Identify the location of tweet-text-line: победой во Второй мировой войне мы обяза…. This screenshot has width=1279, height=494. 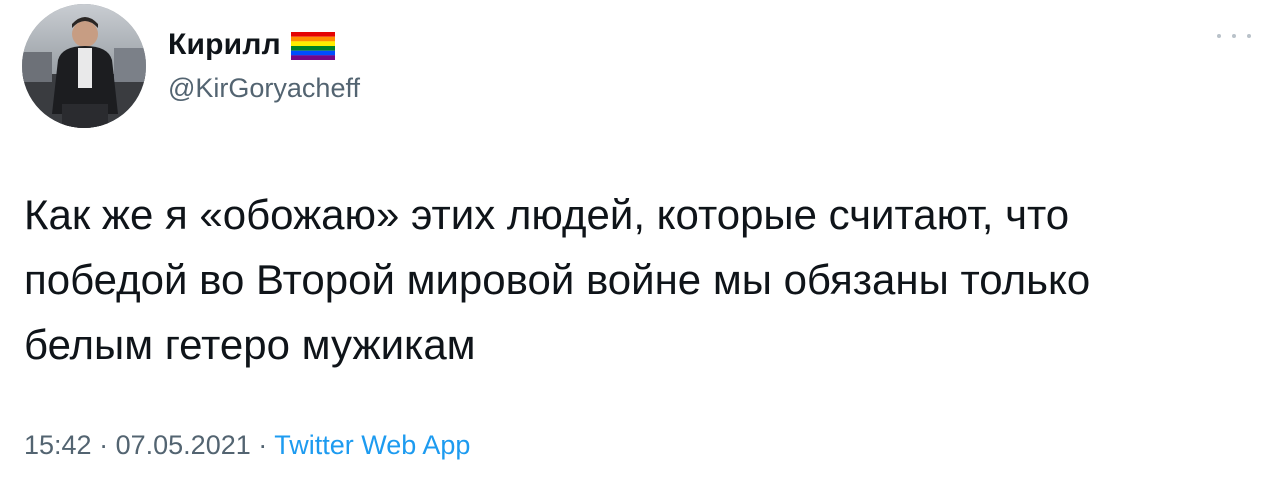
(557, 279).